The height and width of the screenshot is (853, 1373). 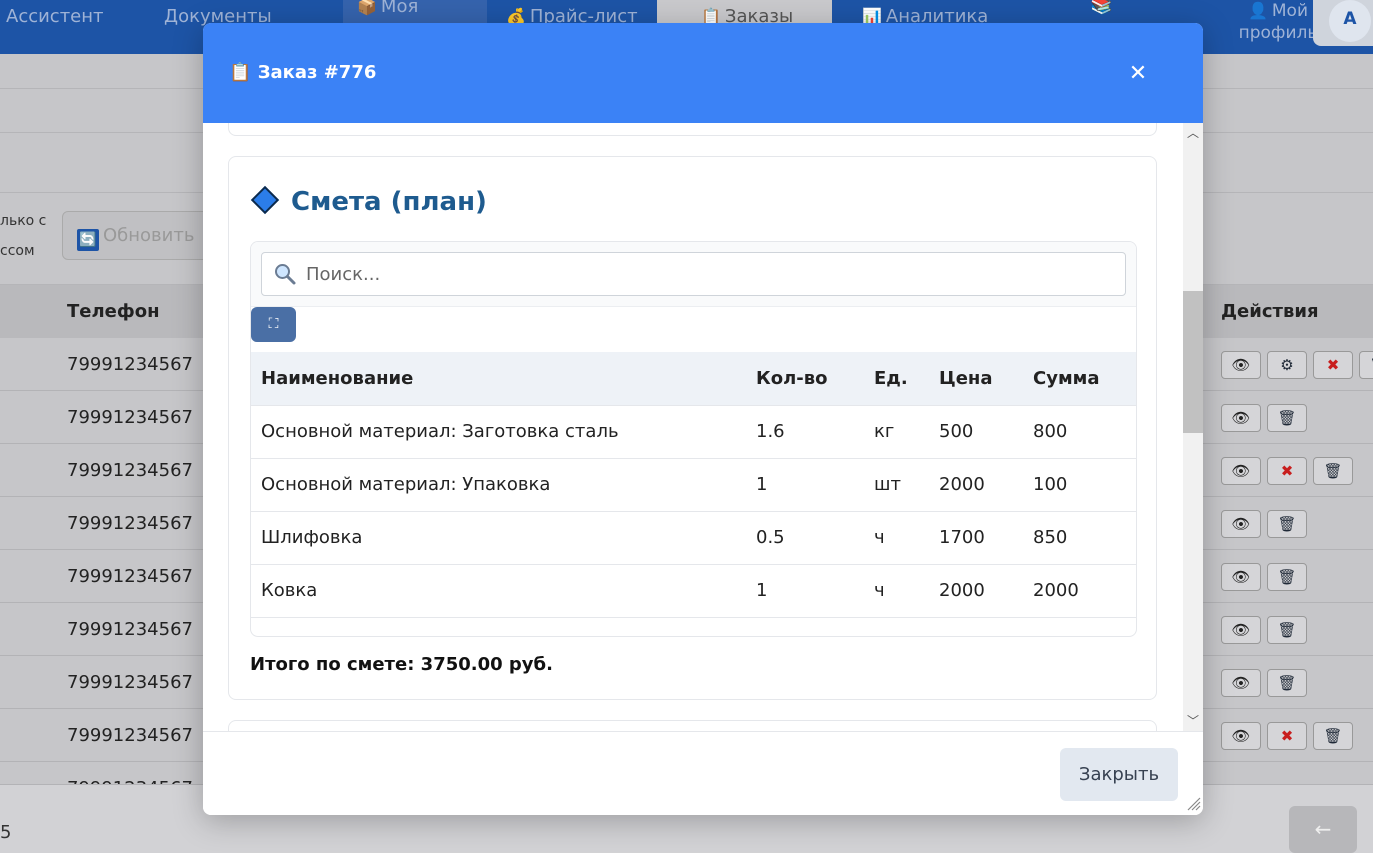 What do you see at coordinates (88, 240) in the screenshot?
I see `refresh-icon: 🔄` at bounding box center [88, 240].